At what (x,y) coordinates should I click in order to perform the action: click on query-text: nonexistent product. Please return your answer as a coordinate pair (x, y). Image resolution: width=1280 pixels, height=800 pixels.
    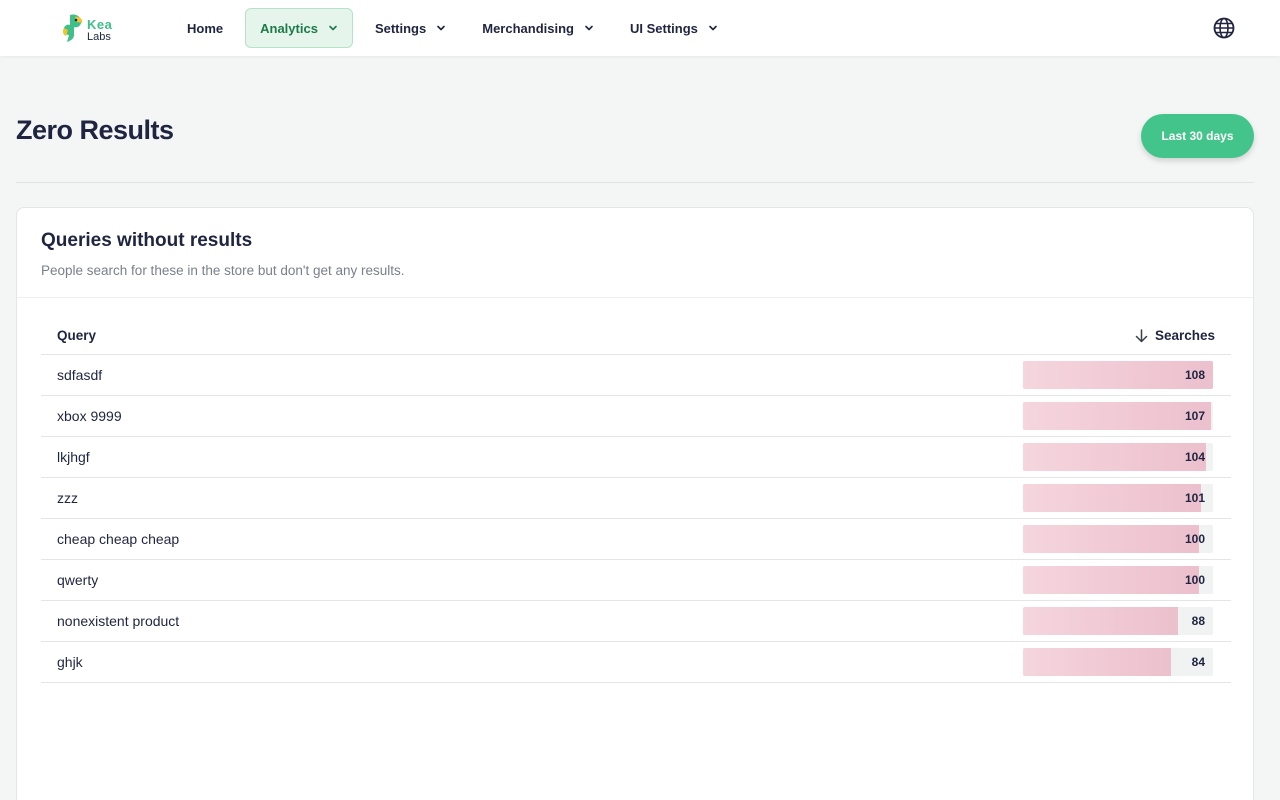
    Looking at the image, I should click on (118, 621).